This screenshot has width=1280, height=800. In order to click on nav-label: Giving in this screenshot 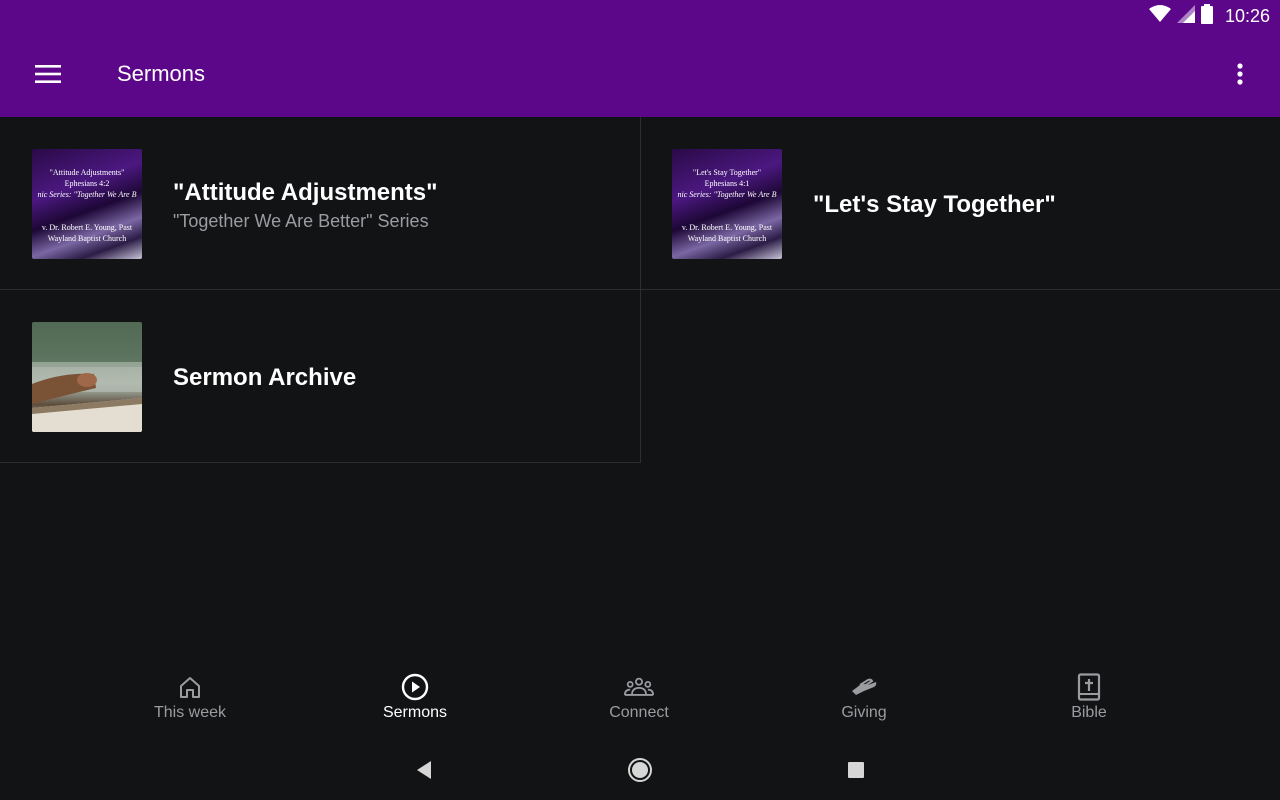, I will do `click(864, 712)`.